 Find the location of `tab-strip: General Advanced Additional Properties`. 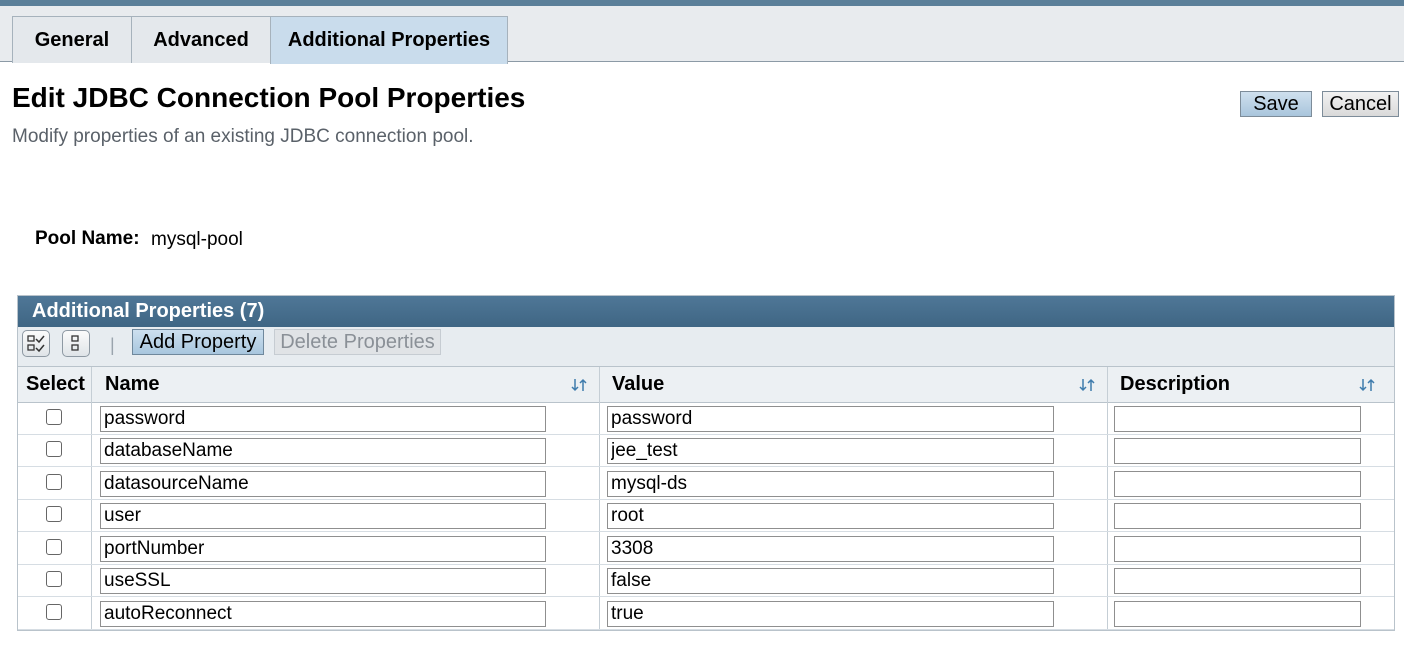

tab-strip: General Advanced Additional Properties is located at coordinates (702, 35).